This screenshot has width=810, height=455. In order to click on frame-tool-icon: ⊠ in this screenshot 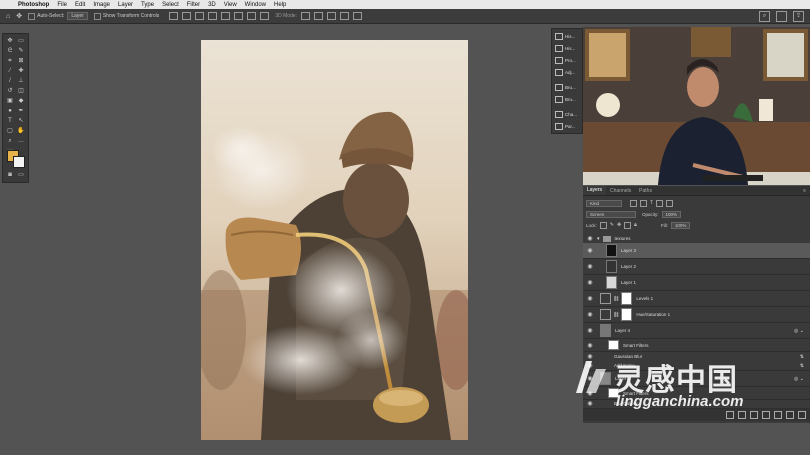, I will do `click(21, 61)`.